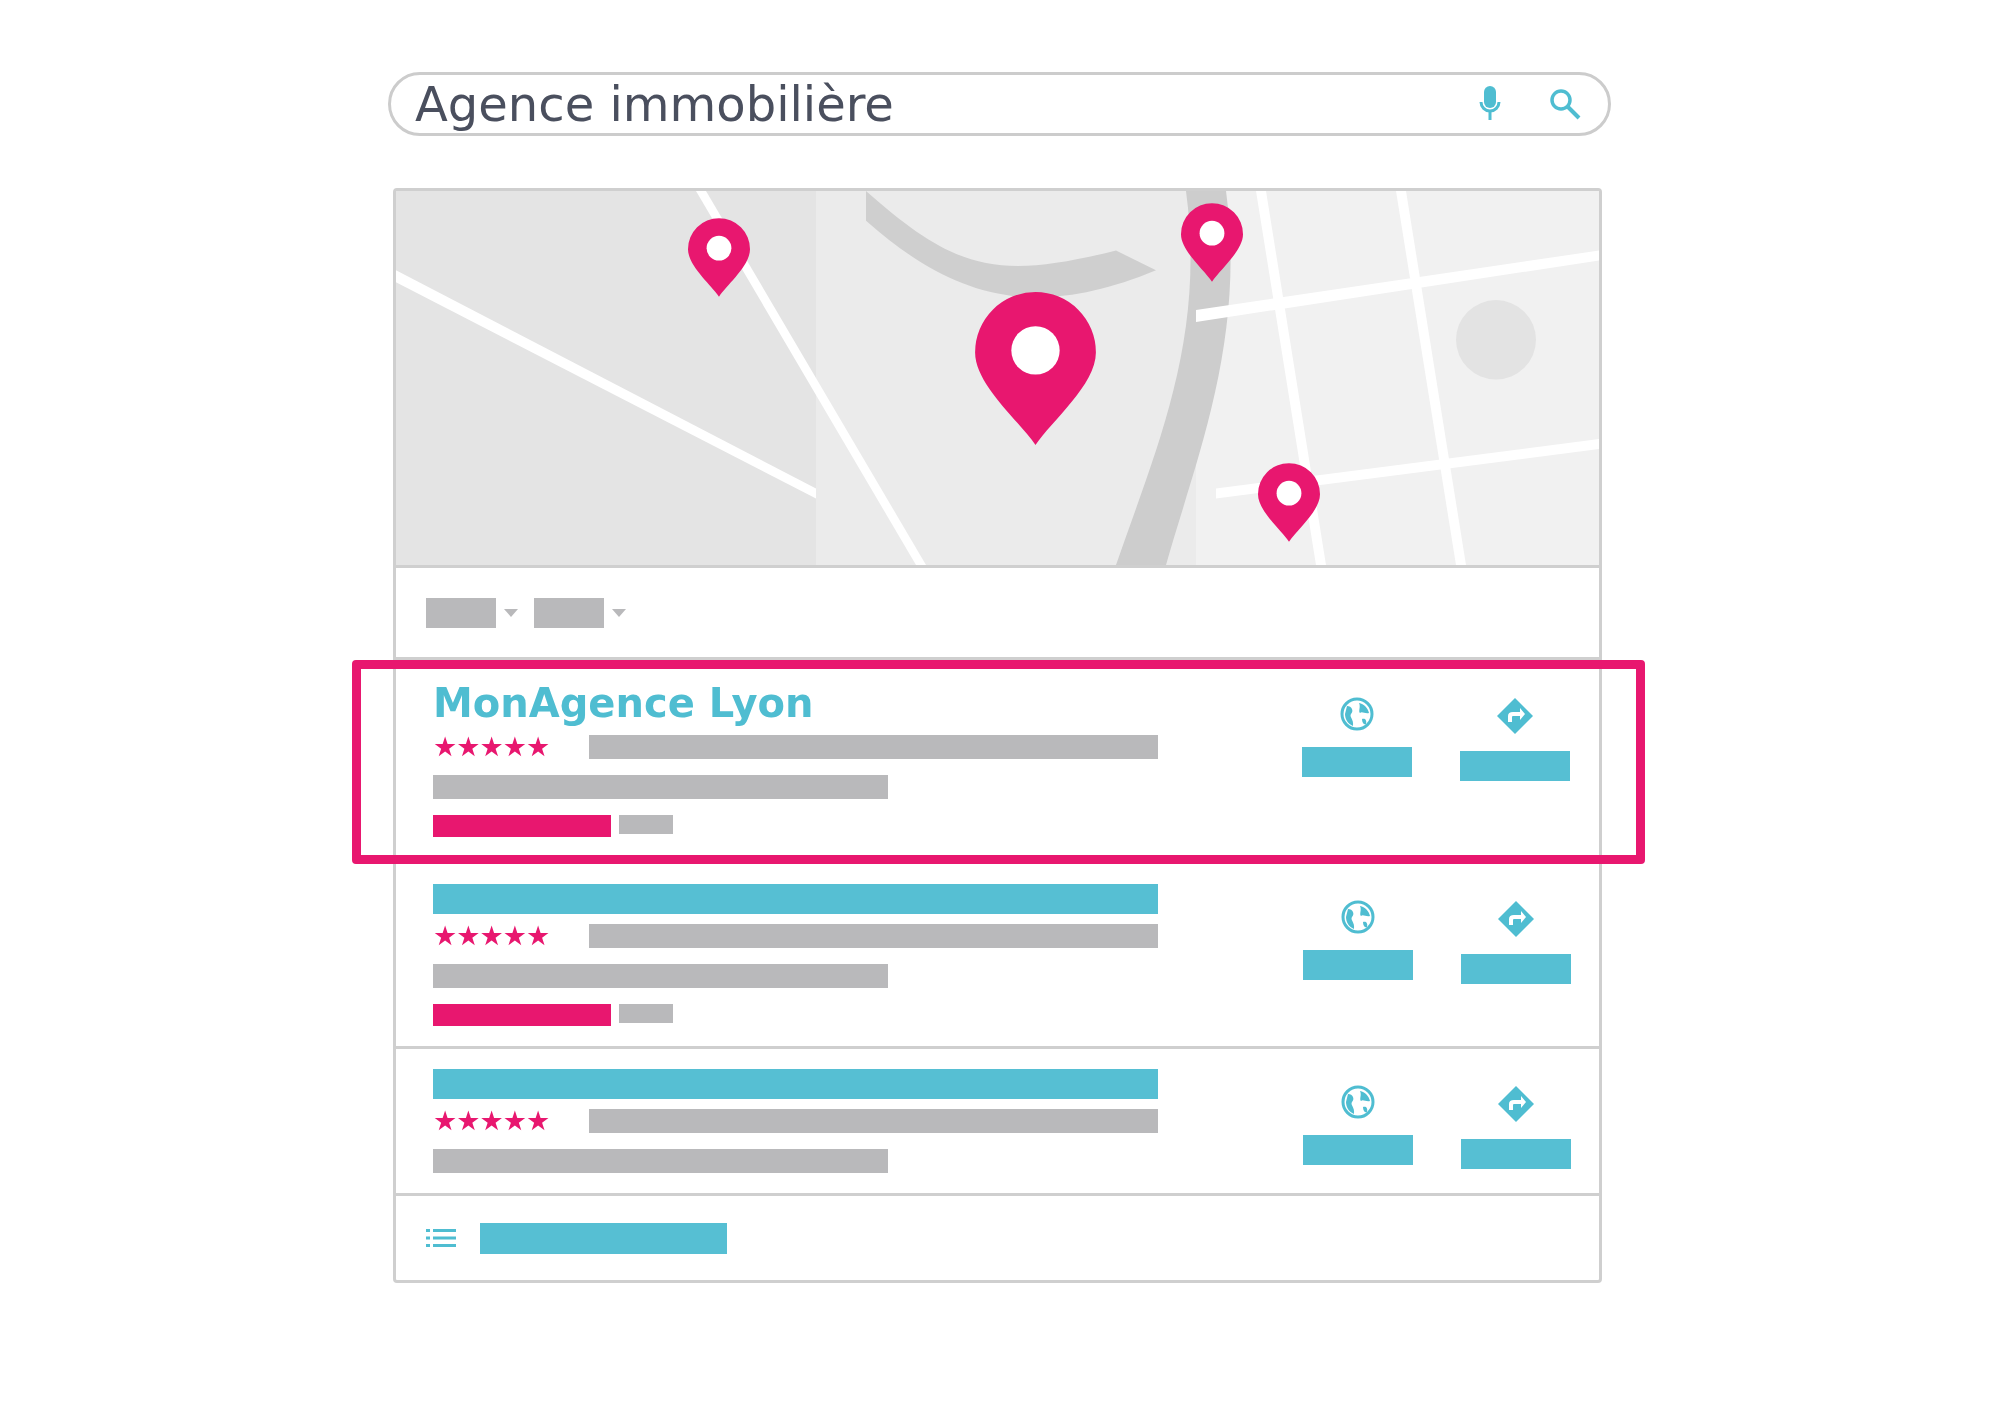  What do you see at coordinates (603, 1238) in the screenshot?
I see `more-results-link` at bounding box center [603, 1238].